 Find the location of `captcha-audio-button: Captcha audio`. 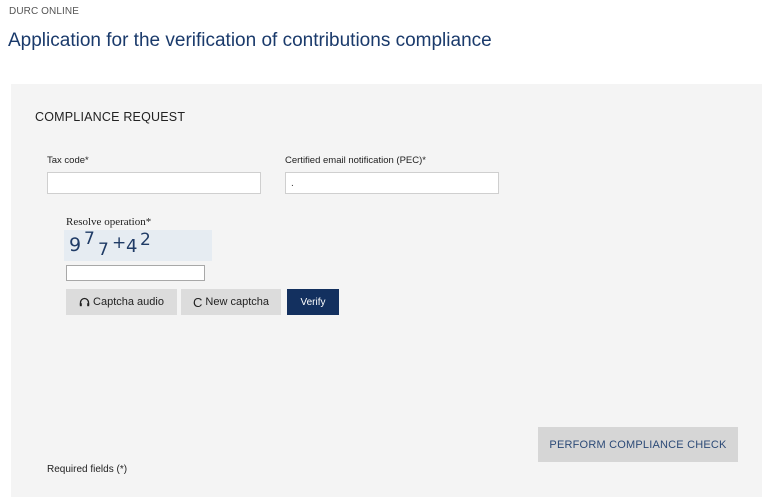

captcha-audio-button: Captcha audio is located at coordinates (121, 302).